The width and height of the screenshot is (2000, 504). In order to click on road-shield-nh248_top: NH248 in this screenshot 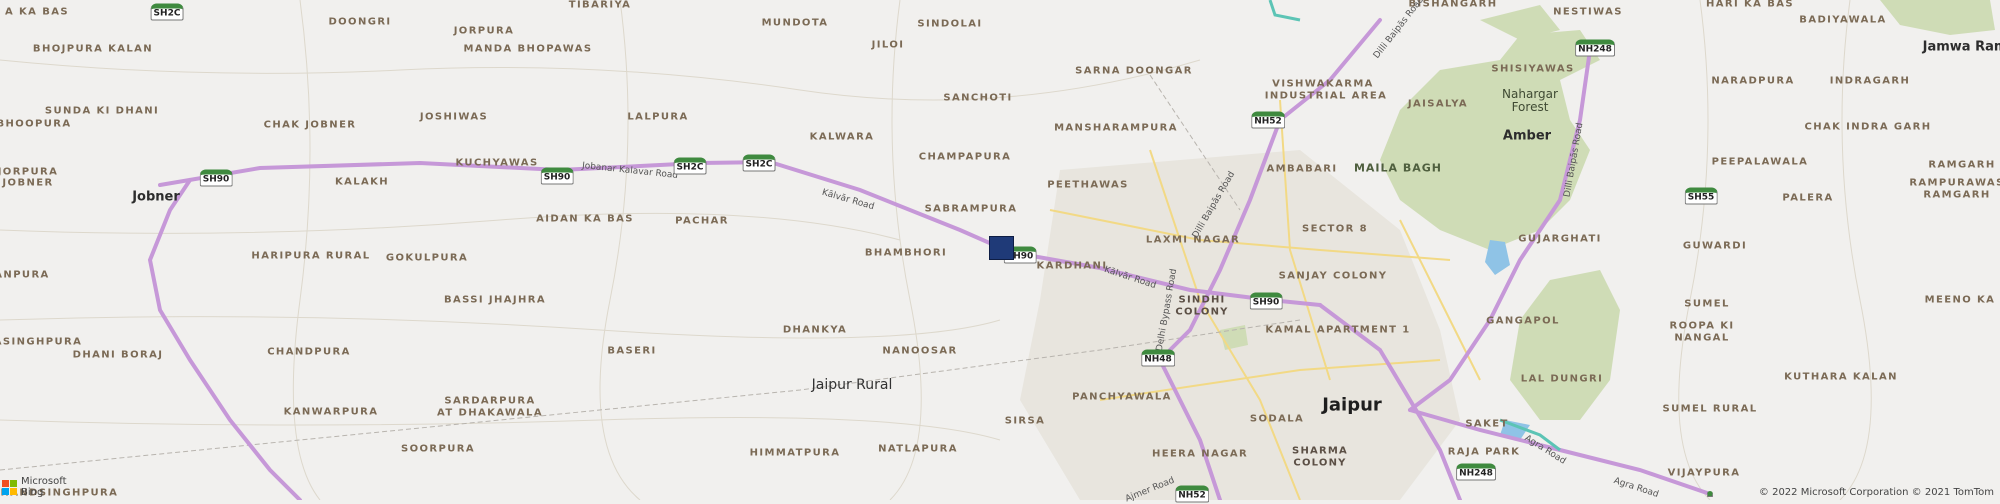, I will do `click(1595, 48)`.